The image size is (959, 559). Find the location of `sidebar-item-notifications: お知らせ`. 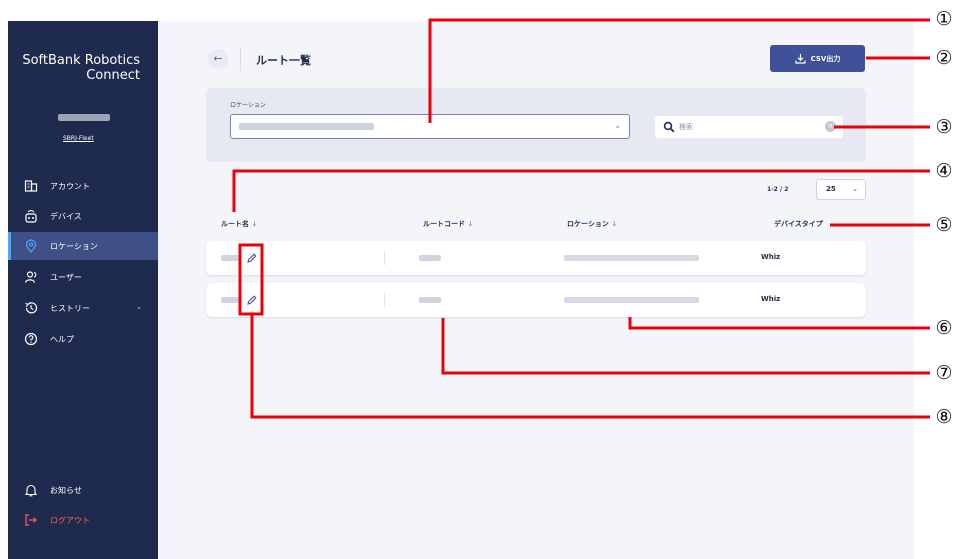

sidebar-item-notifications: お知らせ is located at coordinates (83, 490).